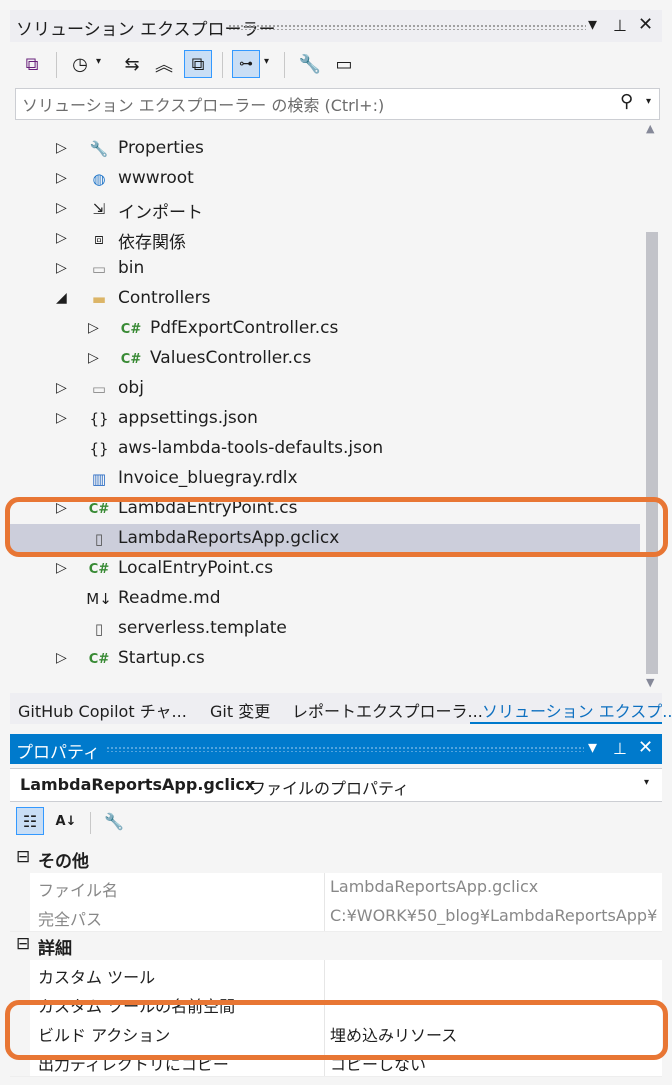 The width and height of the screenshot is (672, 1085). What do you see at coordinates (99, 179) in the screenshot?
I see `globe-icon: ◍` at bounding box center [99, 179].